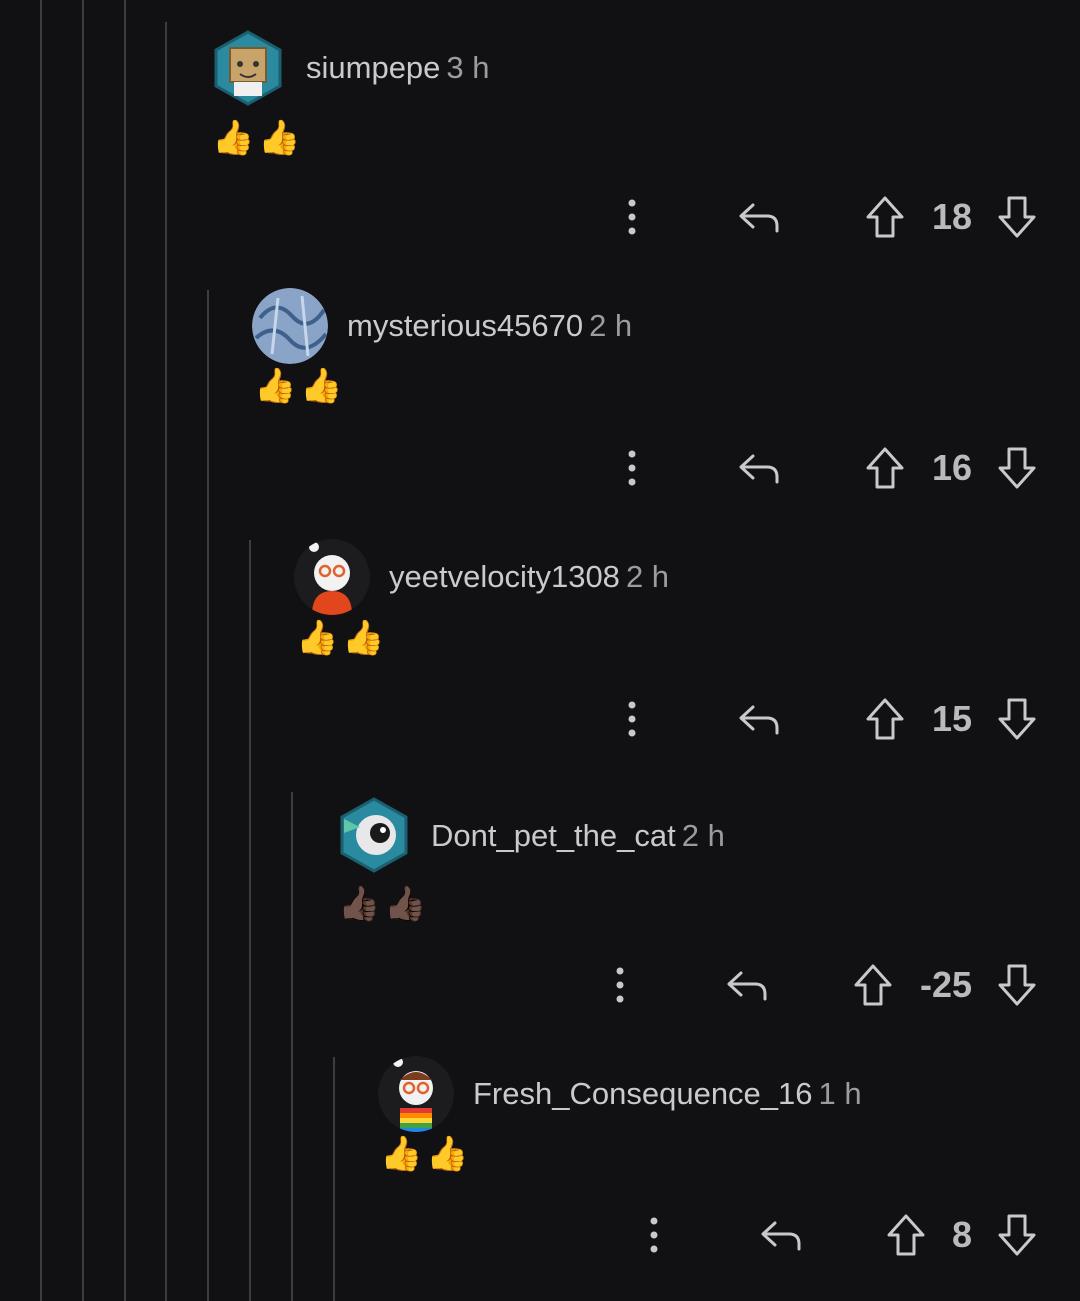 This screenshot has width=1080, height=1301. What do you see at coordinates (465, 325) in the screenshot?
I see `username: mysterious45670` at bounding box center [465, 325].